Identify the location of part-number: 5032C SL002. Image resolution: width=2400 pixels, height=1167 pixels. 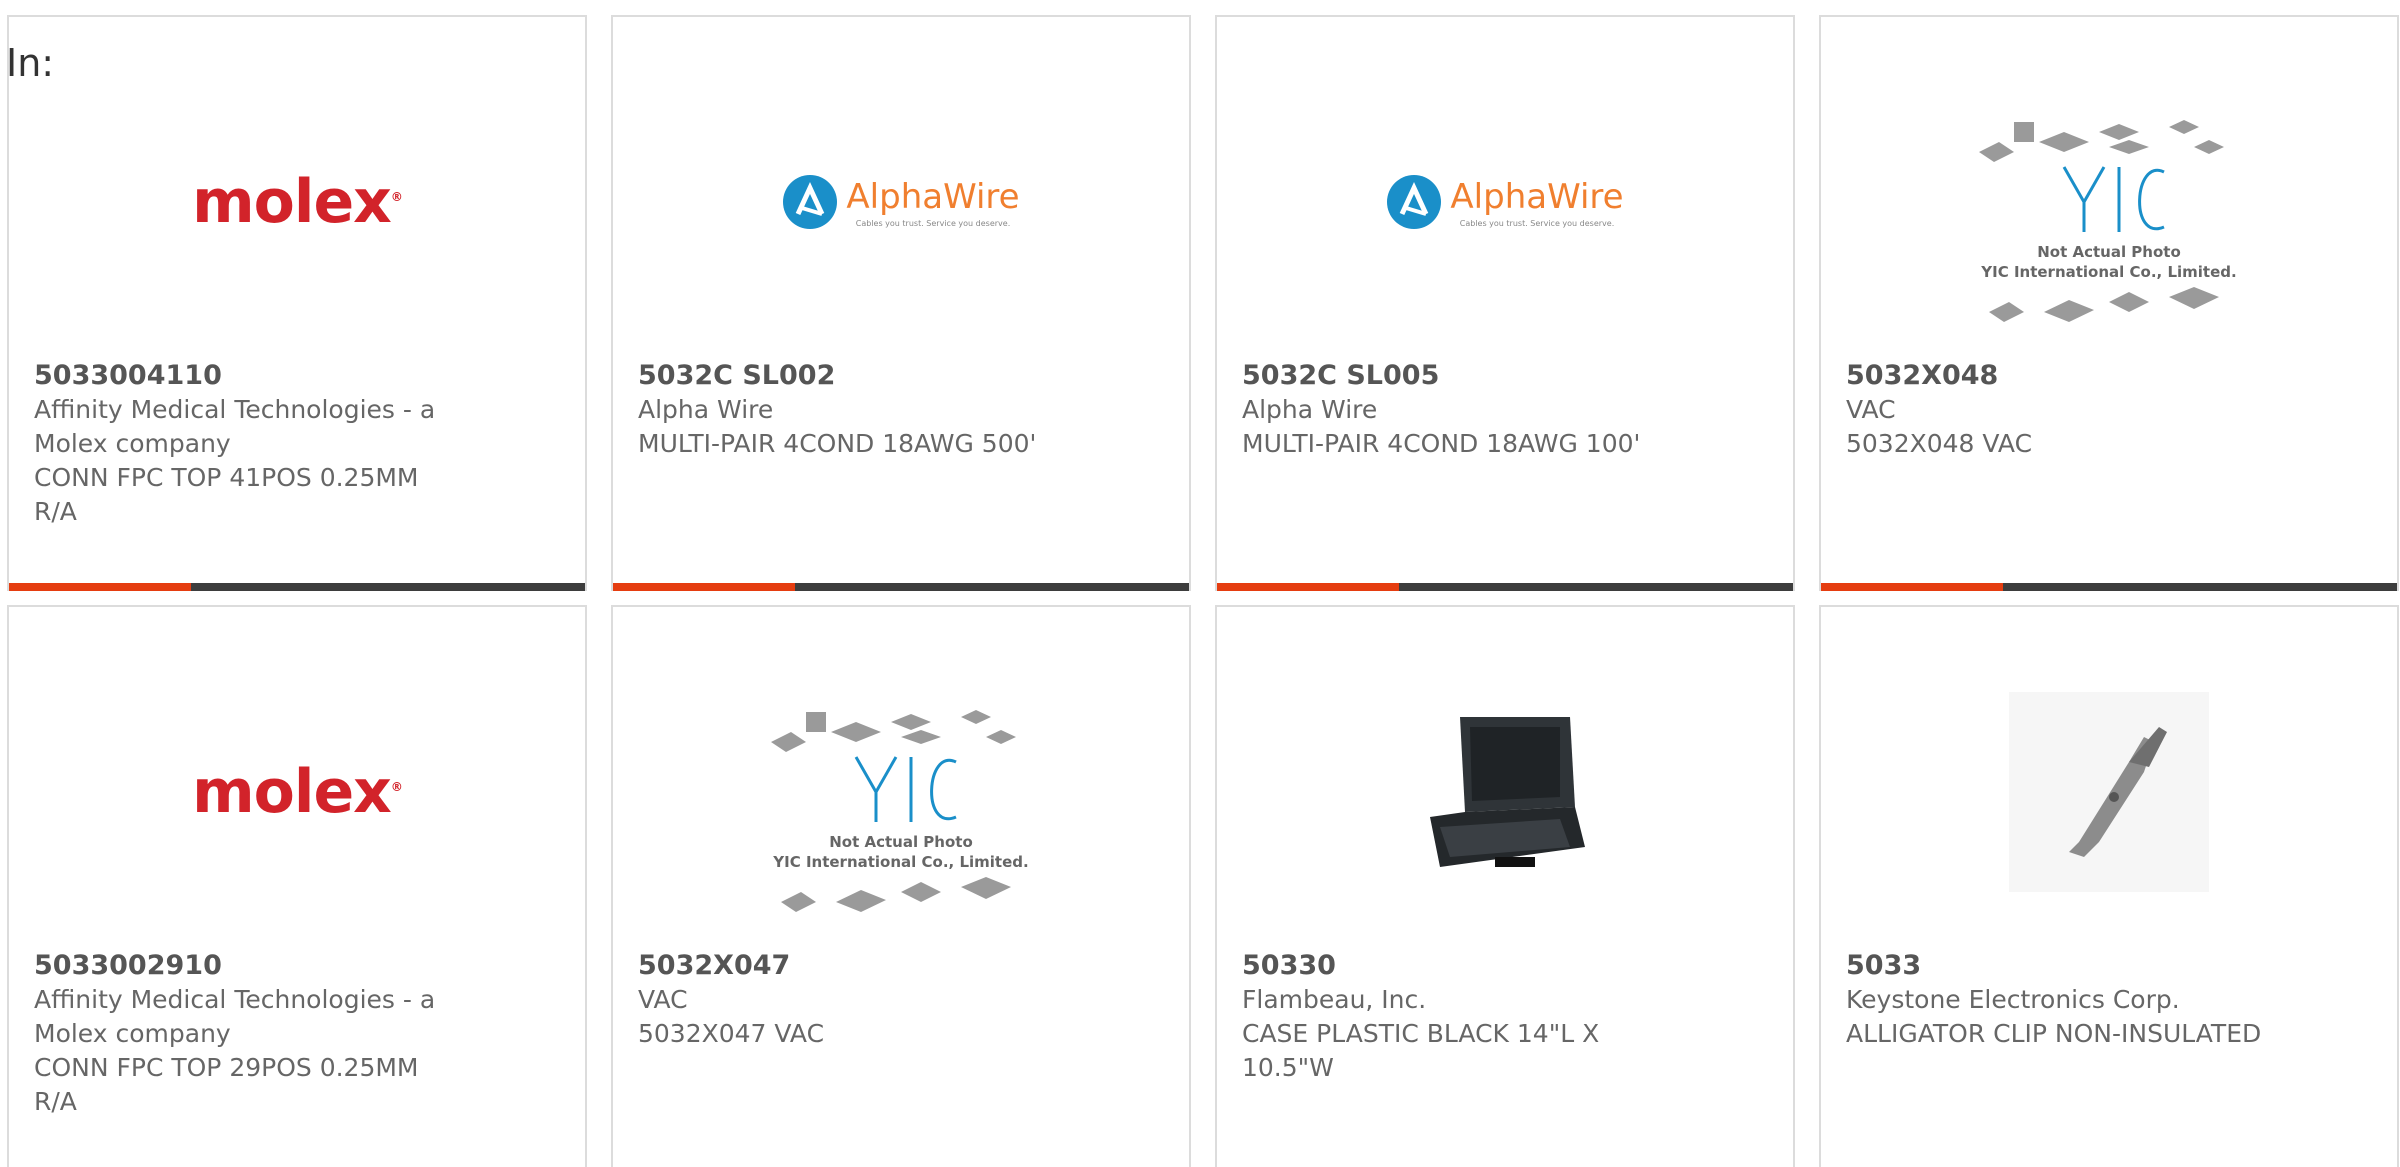
(848, 376).